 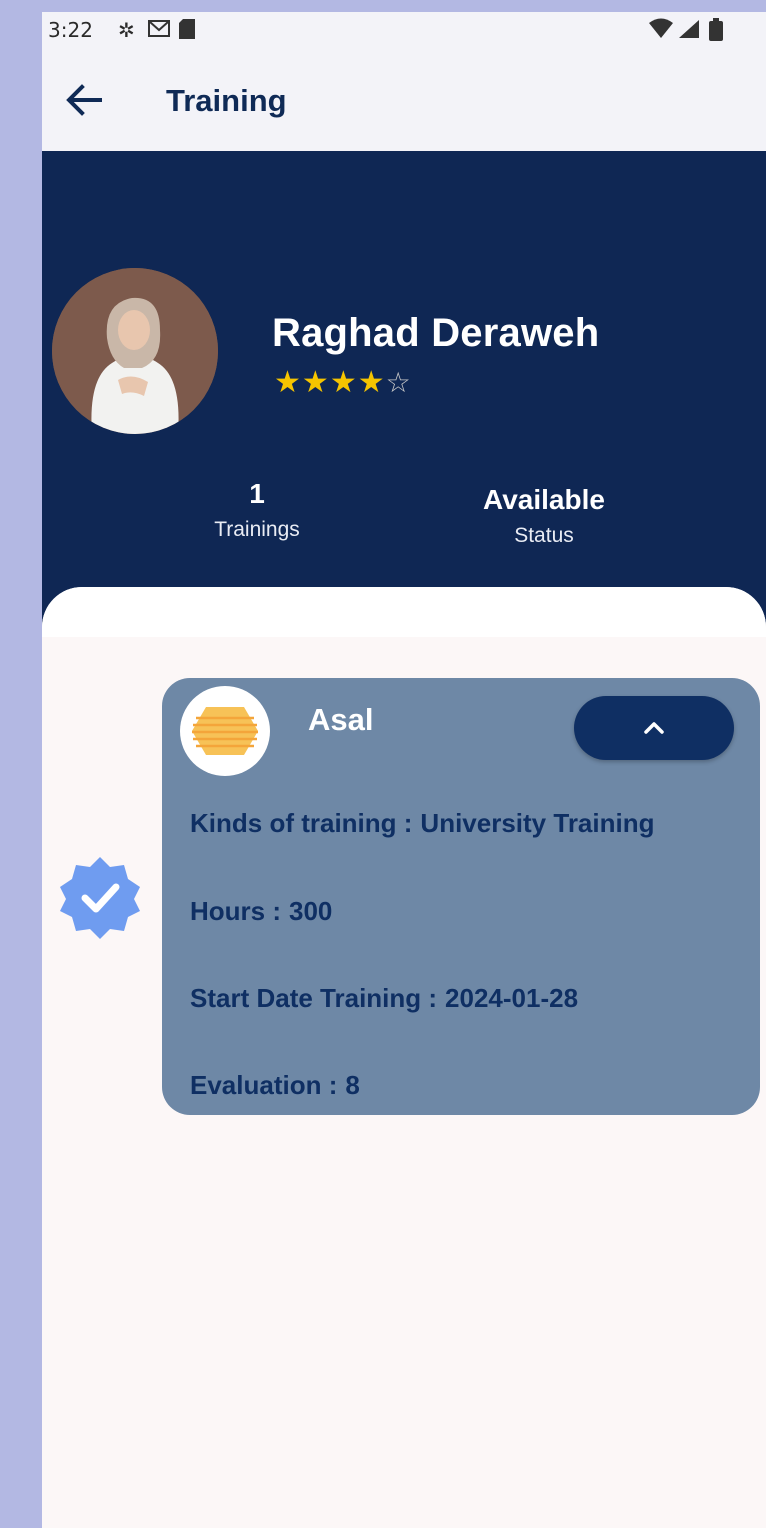 I want to click on evaluation-label: Evaluation :, so click(x=264, y=1085).